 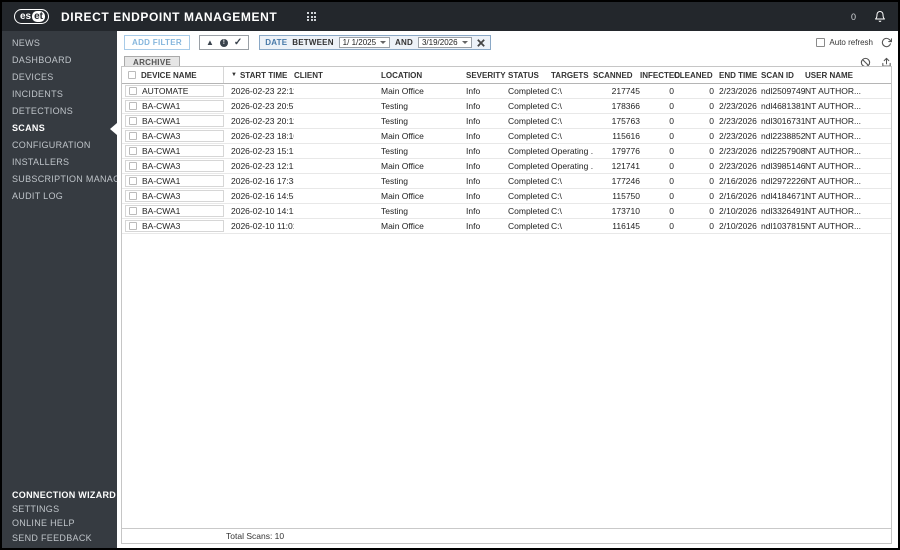 I want to click on sidebar-item-connection-wizard: CONNECTION WIZARD *NEW*, so click(x=75, y=495).